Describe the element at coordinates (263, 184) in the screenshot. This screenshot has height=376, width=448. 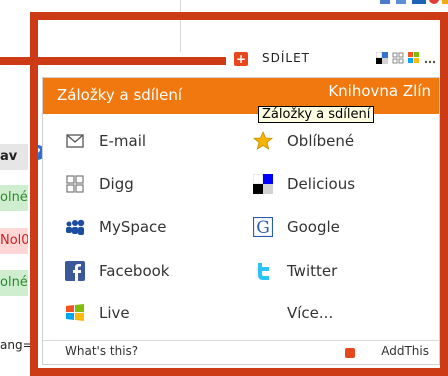
I see `delicious-icon` at that location.